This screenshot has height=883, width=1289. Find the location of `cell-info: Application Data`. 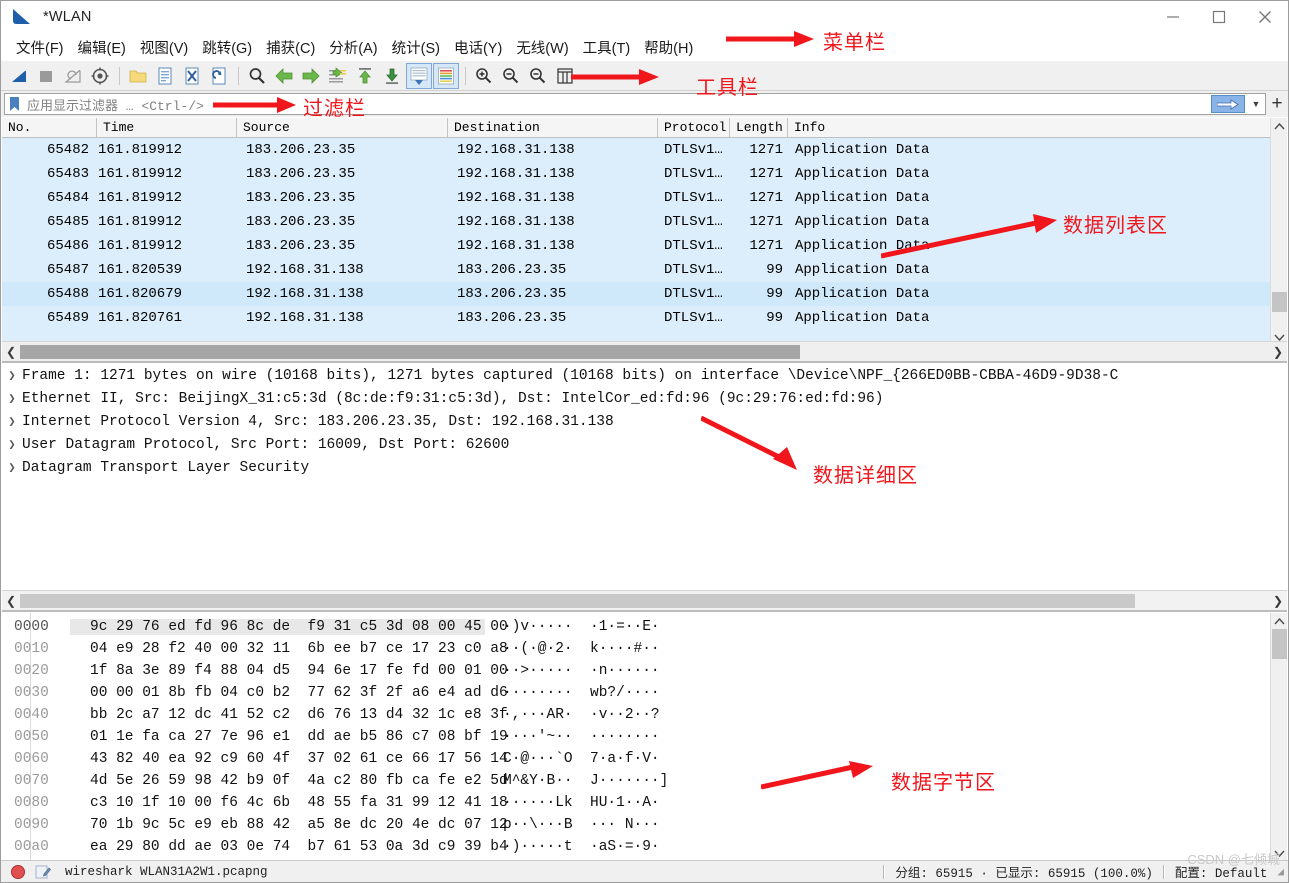

cell-info: Application Data is located at coordinates (862, 150).